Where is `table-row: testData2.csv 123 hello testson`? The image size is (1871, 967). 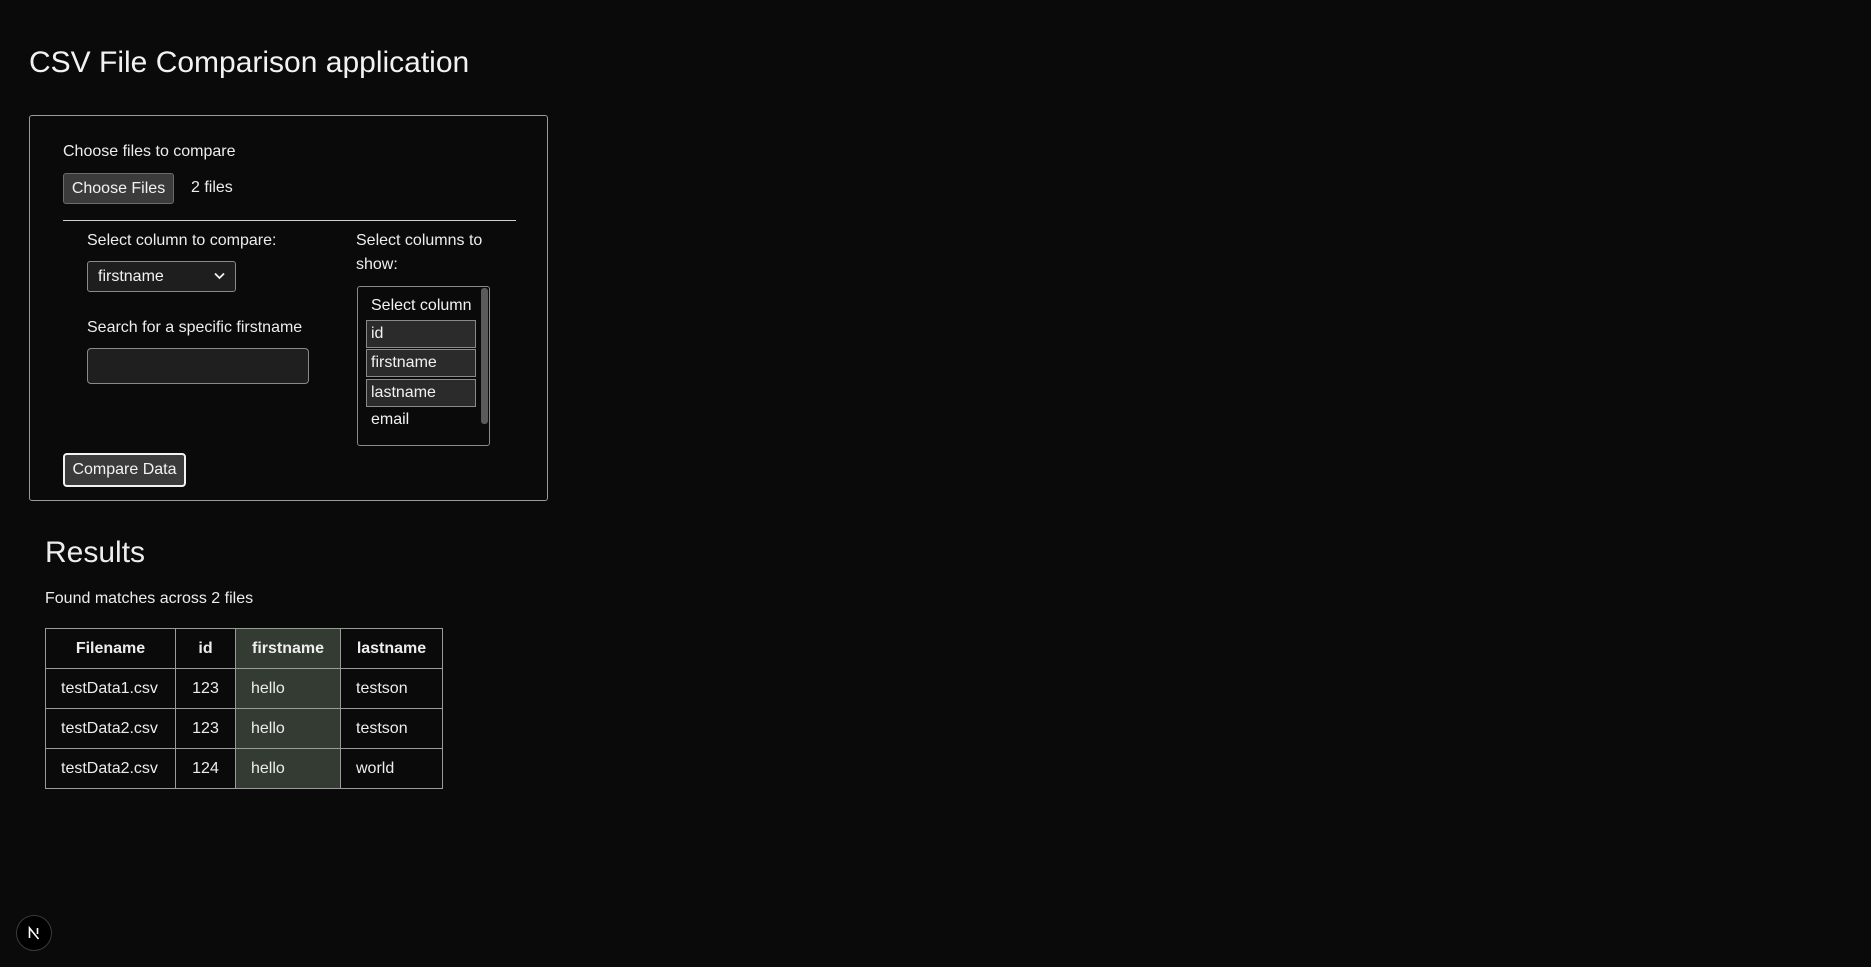
table-row: testData2.csv 123 hello testson is located at coordinates (244, 728).